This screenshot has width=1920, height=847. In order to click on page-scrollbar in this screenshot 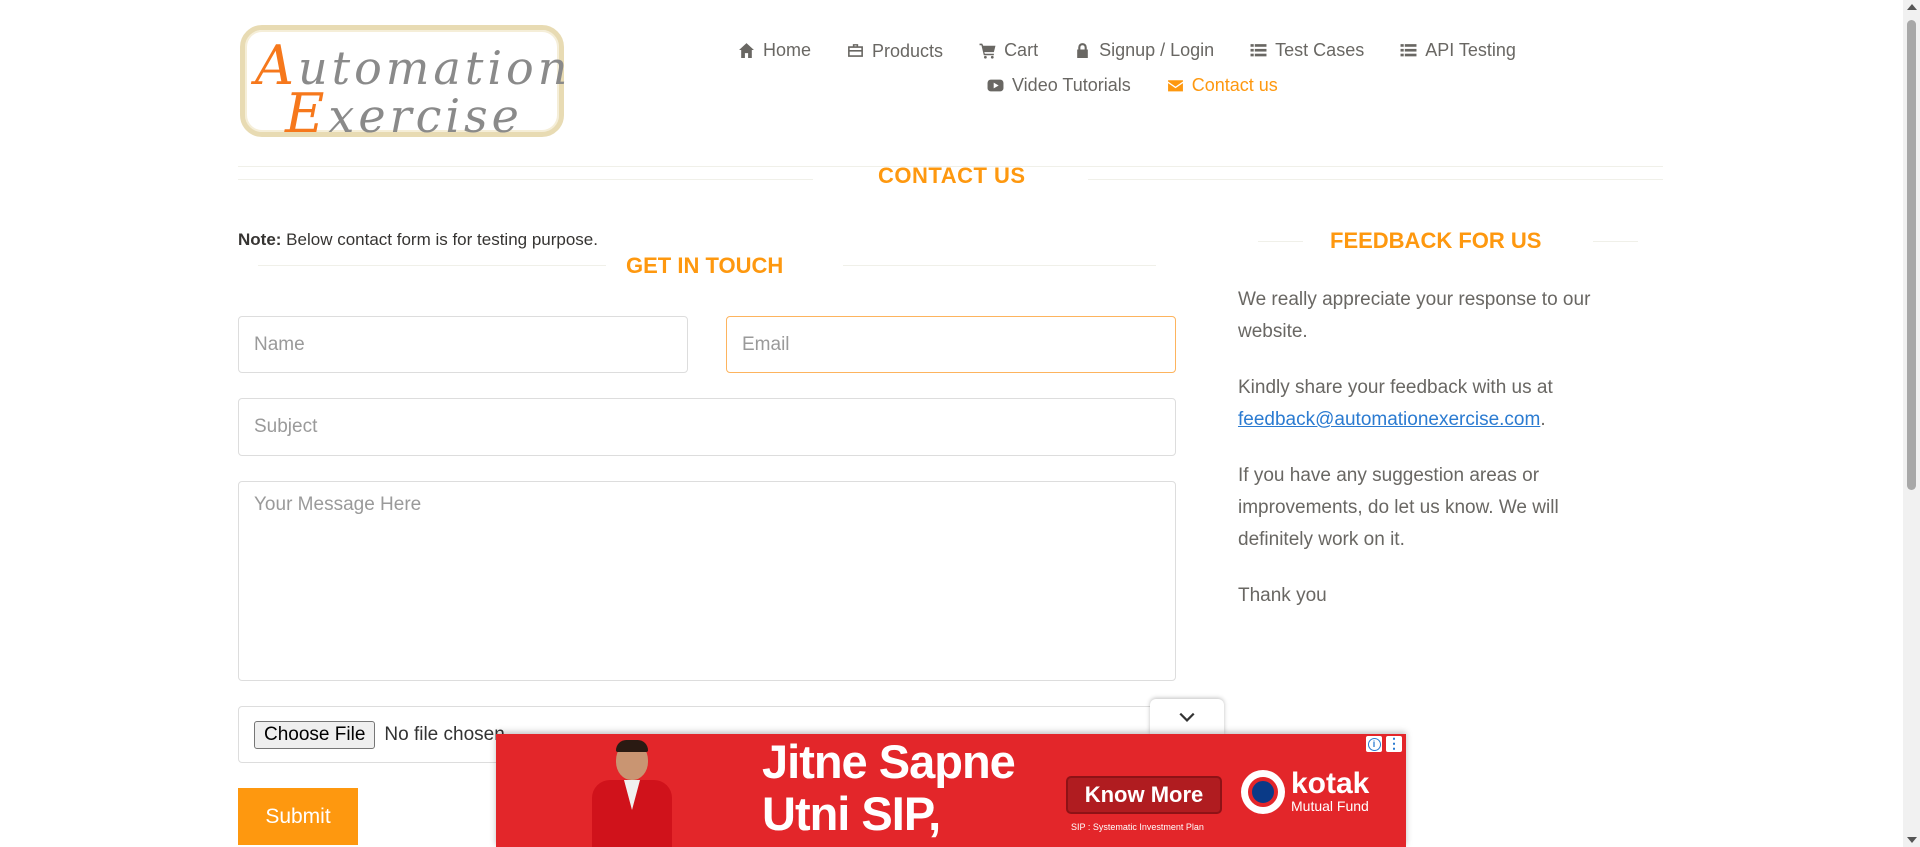, I will do `click(1911, 423)`.